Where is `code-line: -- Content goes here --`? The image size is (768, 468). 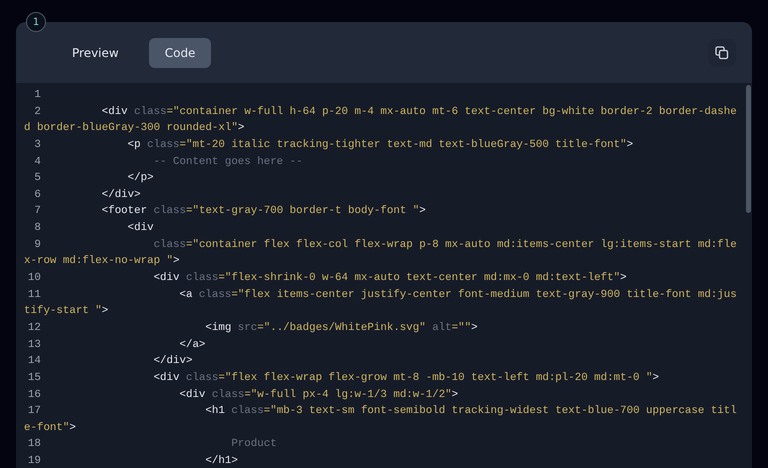
code-line: -- Content goes here -- is located at coordinates (227, 162).